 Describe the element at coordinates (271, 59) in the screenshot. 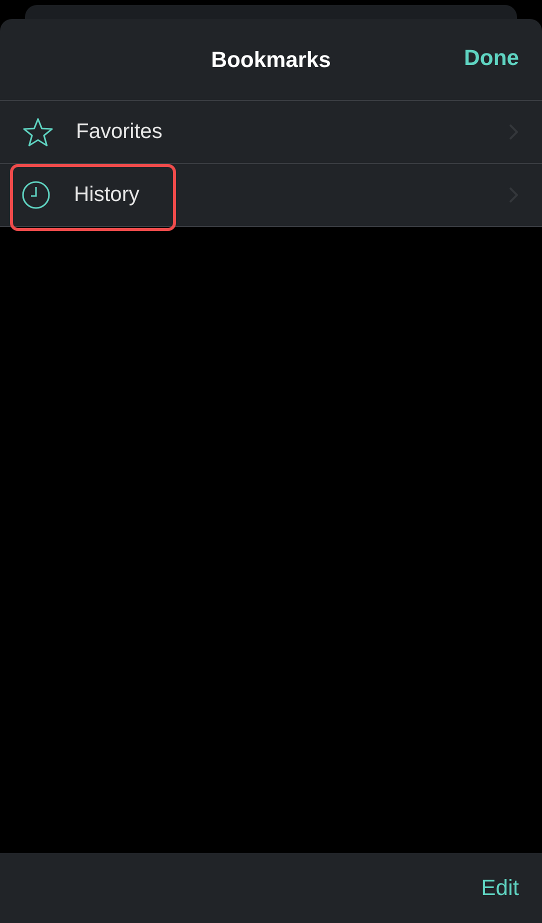

I see `sheet-title: Bookmarks` at that location.